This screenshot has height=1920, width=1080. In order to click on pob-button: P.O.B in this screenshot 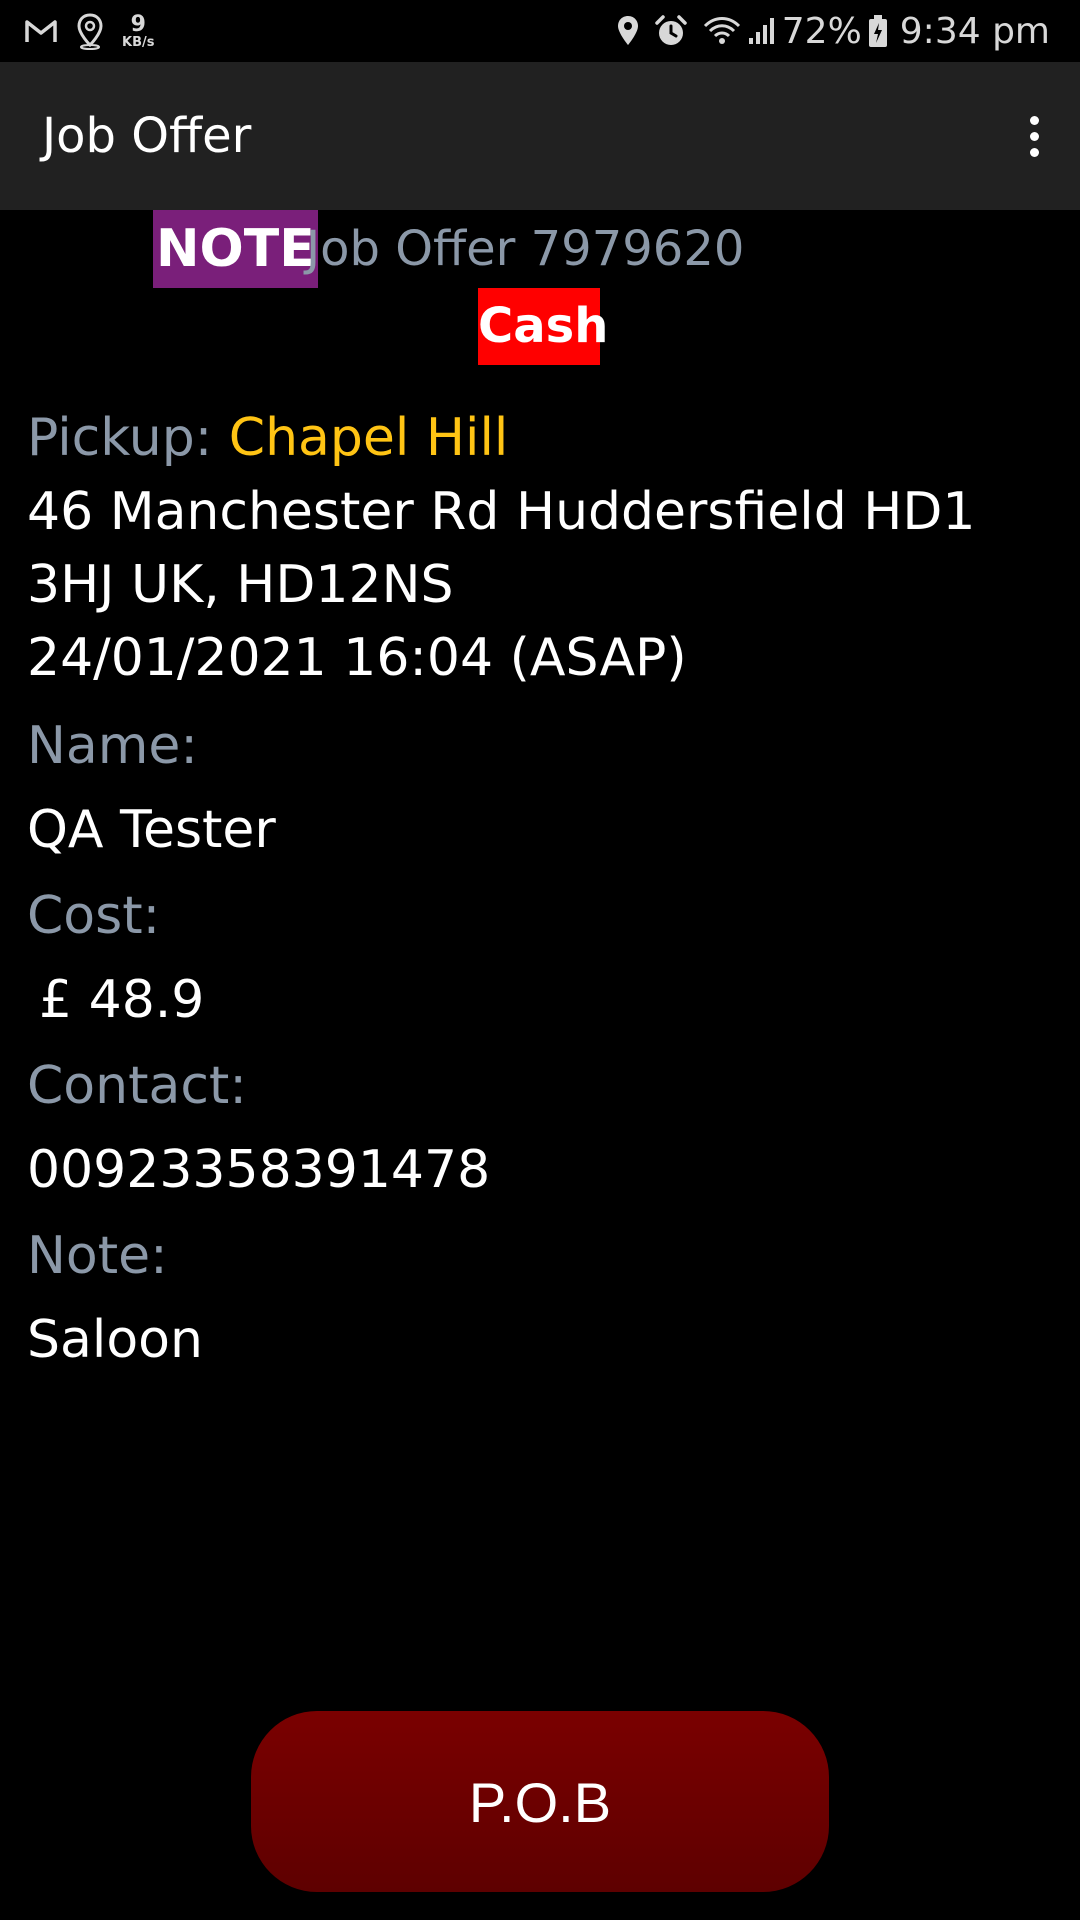, I will do `click(540, 1801)`.